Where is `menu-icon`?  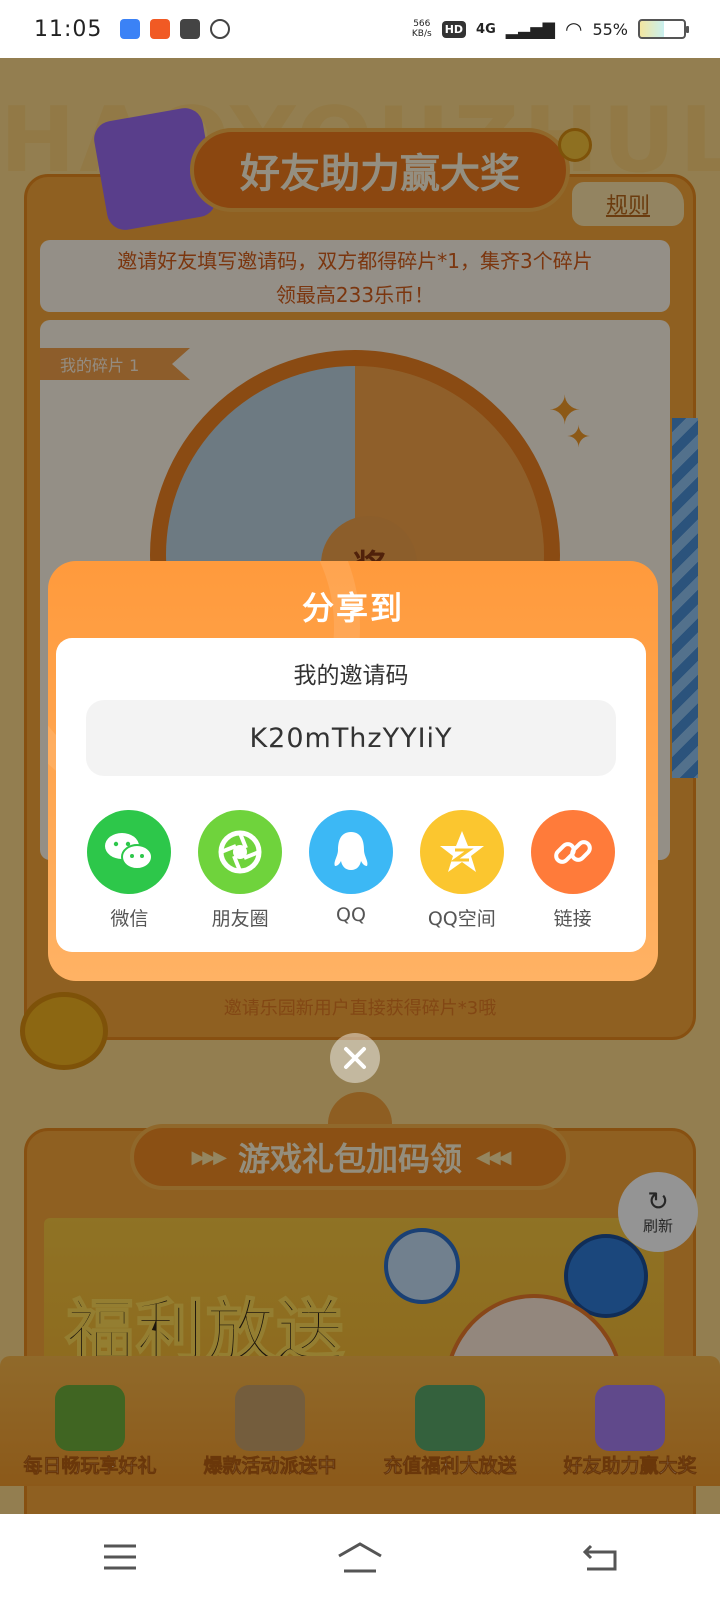 menu-icon is located at coordinates (120, 1557).